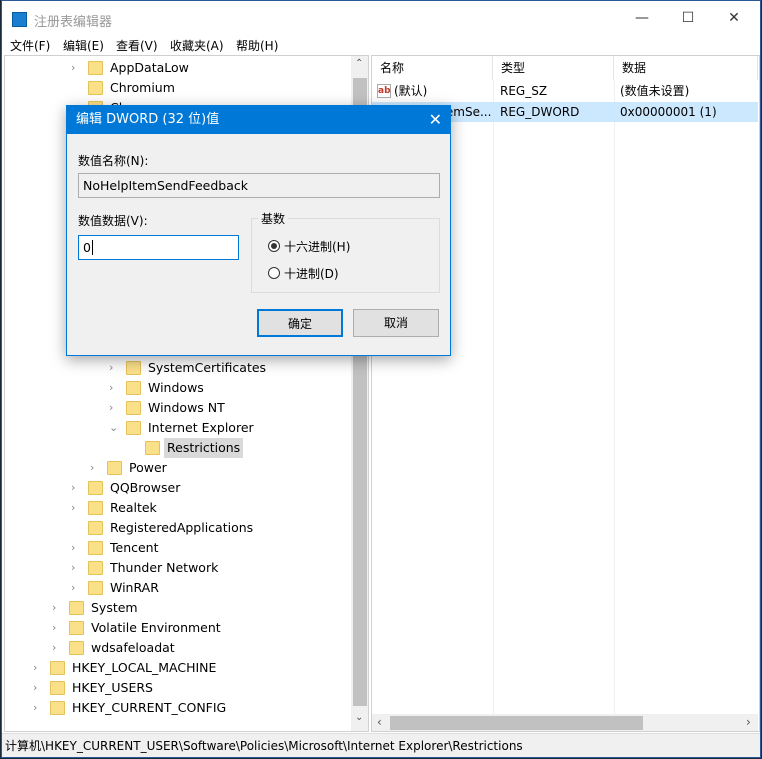 This screenshot has width=762, height=759. I want to click on ok-button: 确定, so click(300, 323).